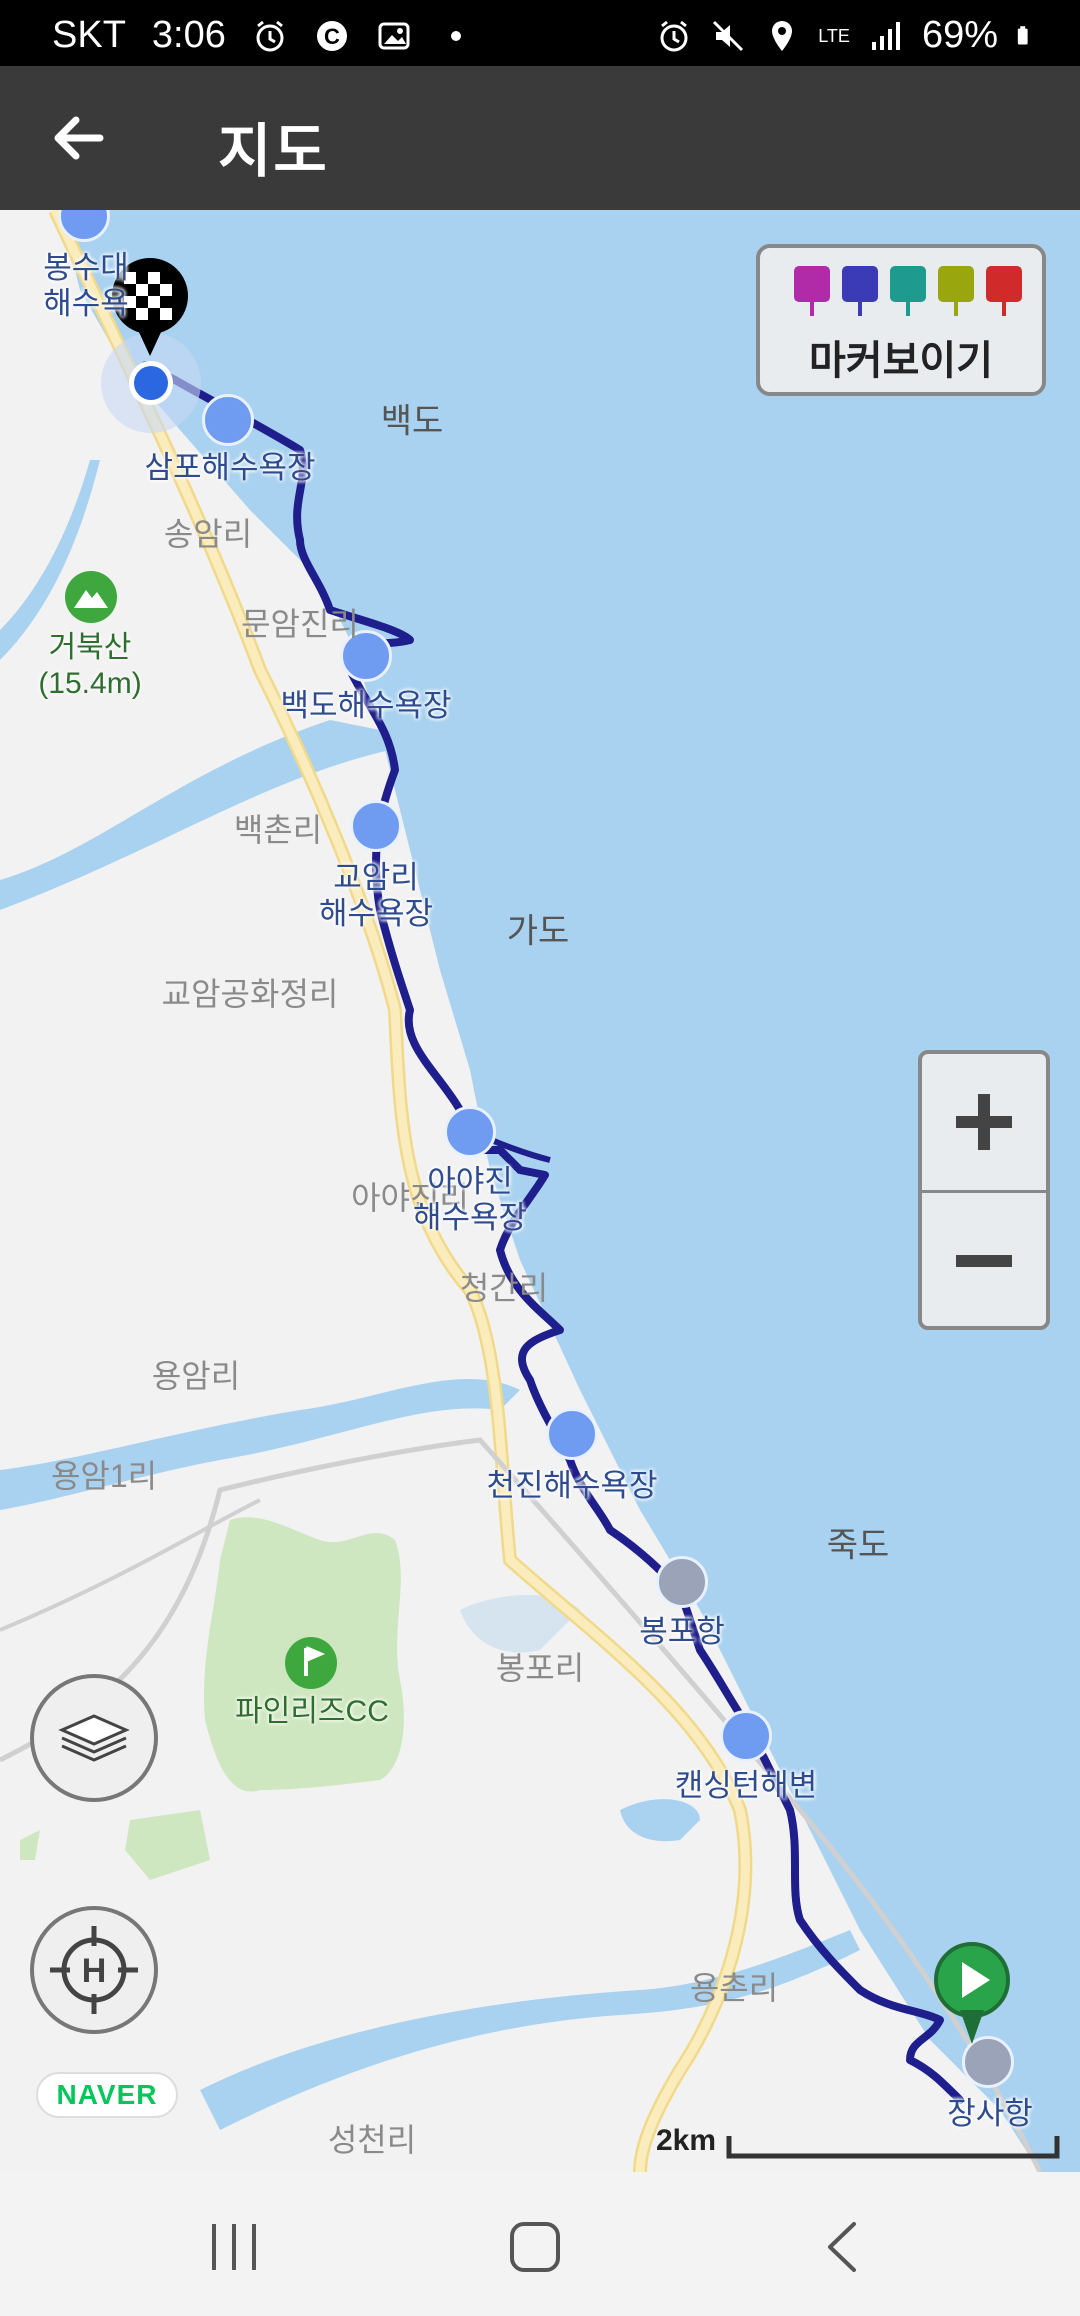  Describe the element at coordinates (572, 1434) in the screenshot. I see `beach-pin-cheonjin` at that location.